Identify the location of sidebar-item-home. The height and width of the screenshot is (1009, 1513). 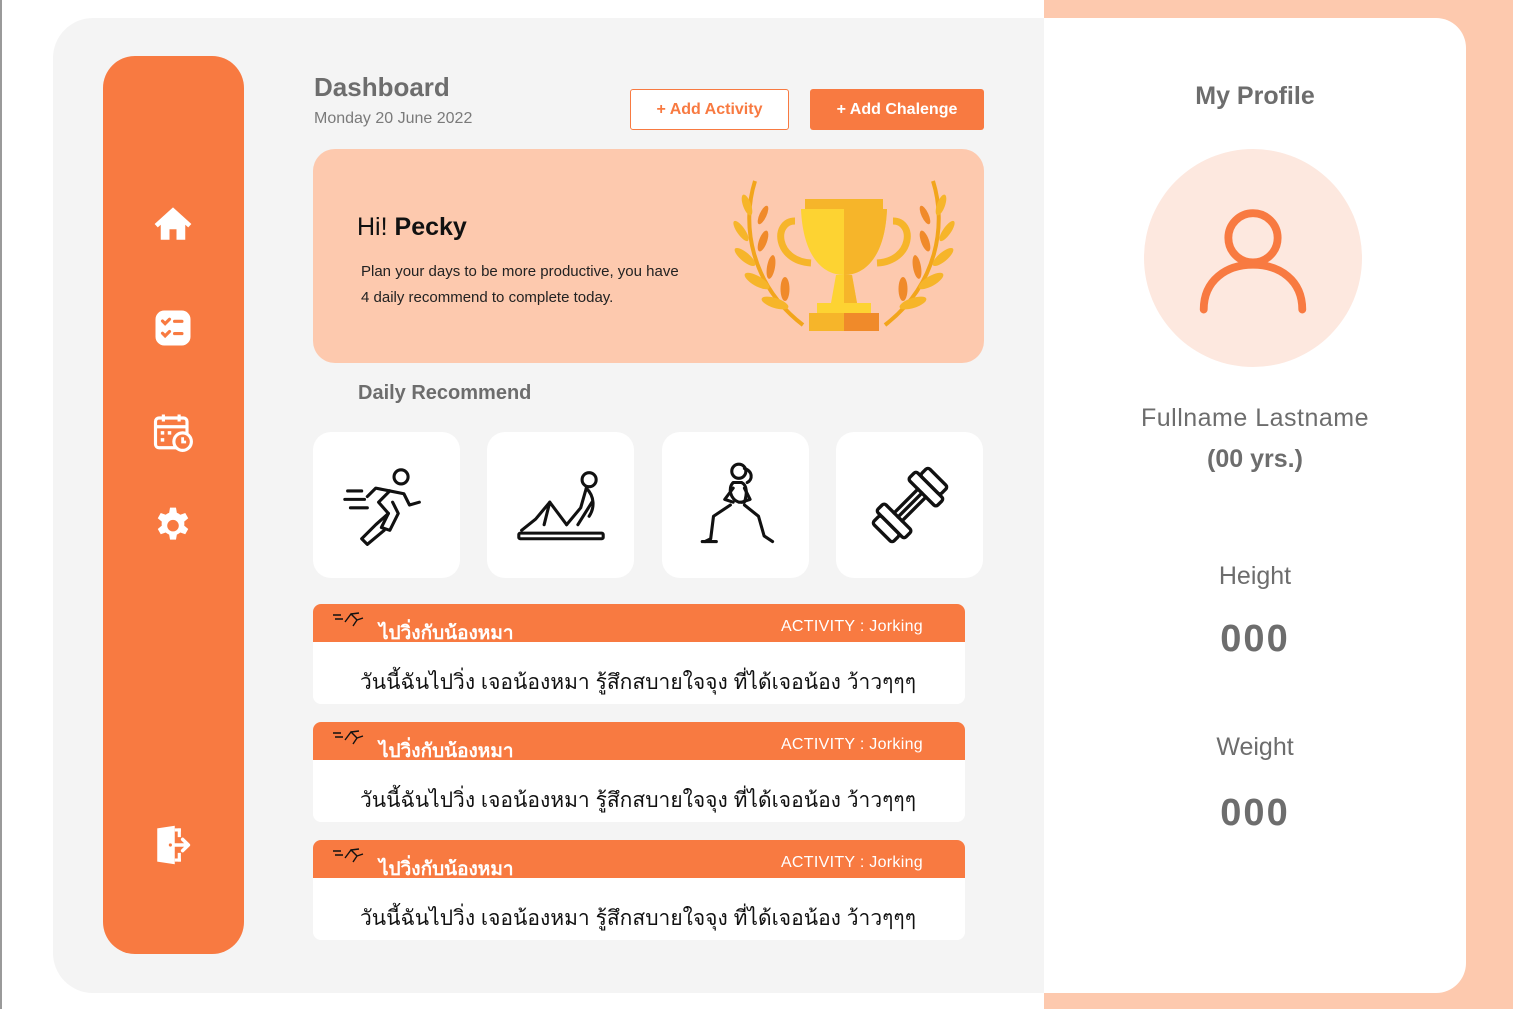
(173, 224).